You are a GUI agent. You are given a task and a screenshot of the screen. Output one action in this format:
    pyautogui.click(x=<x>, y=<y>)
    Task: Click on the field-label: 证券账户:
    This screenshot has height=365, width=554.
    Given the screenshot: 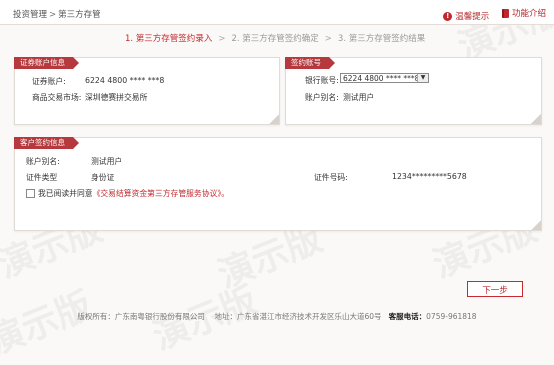 What is the action you would take?
    pyautogui.click(x=49, y=81)
    